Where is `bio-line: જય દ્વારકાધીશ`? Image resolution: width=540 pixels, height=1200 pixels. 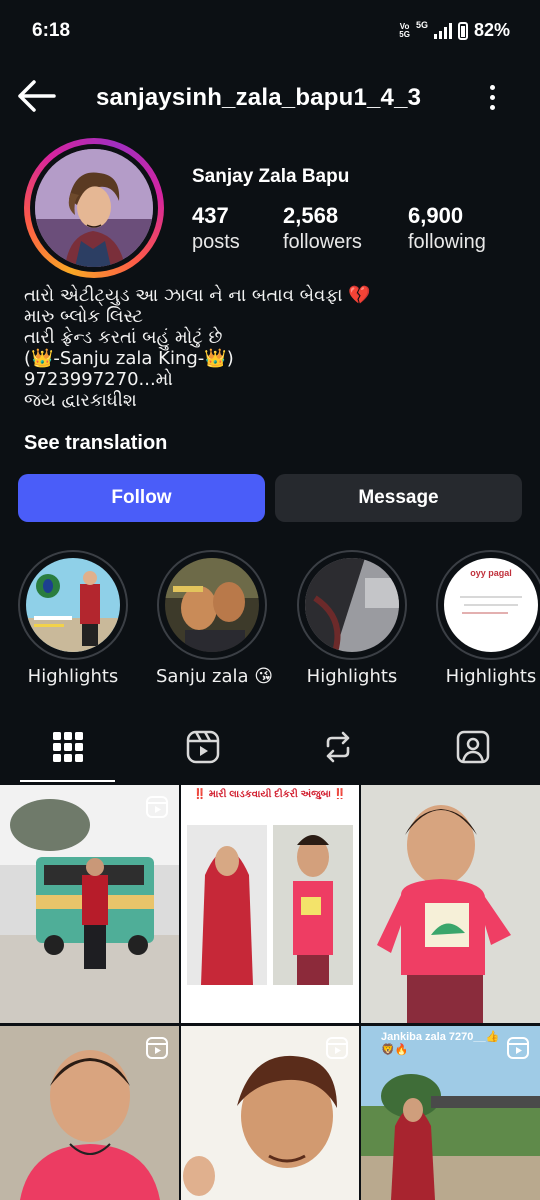 bio-line: જય દ્વારકાધીશ is located at coordinates (80, 400).